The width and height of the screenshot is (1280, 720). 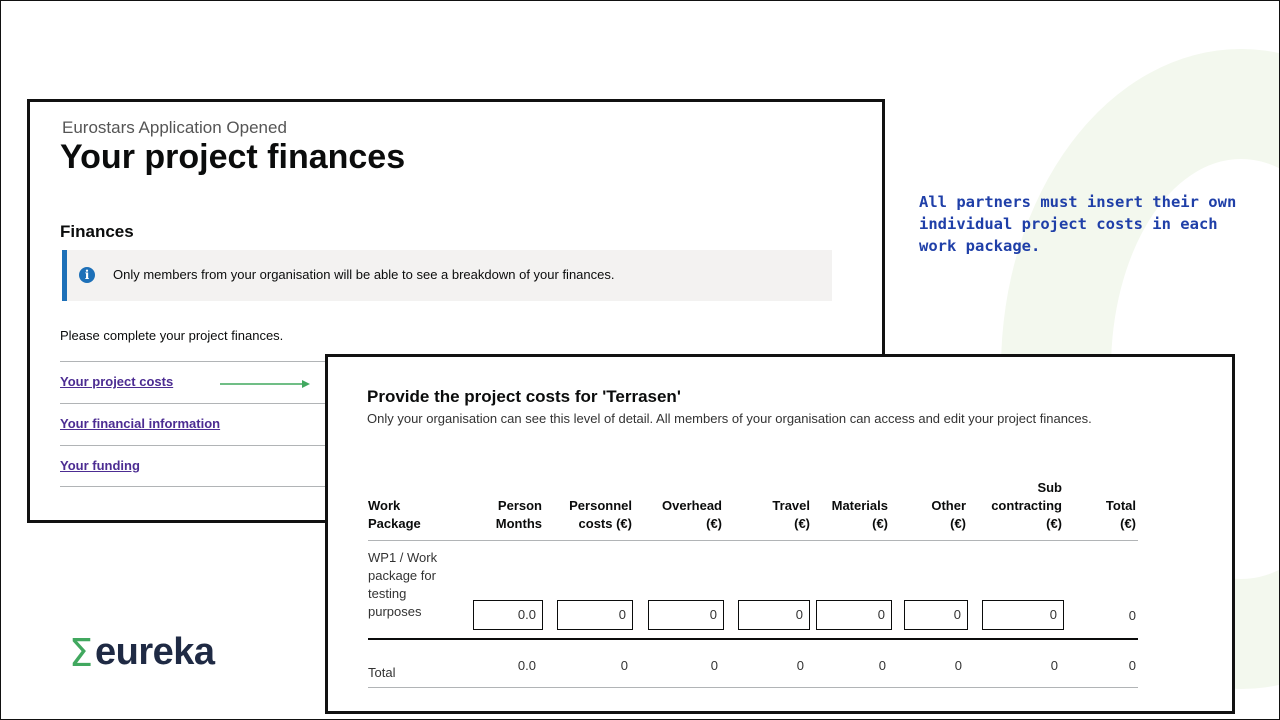 I want to click on row-total-value: 0, so click(x=1132, y=615).